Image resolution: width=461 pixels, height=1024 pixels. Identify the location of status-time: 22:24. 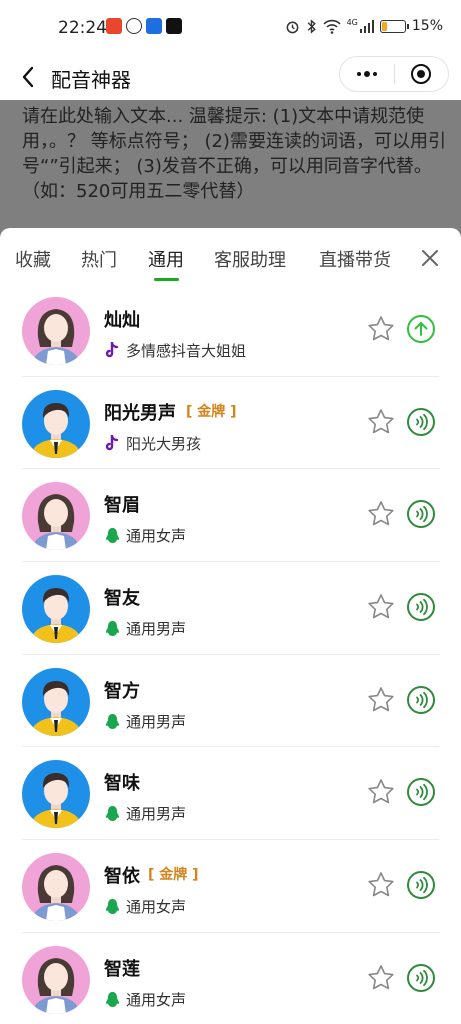
(82, 28).